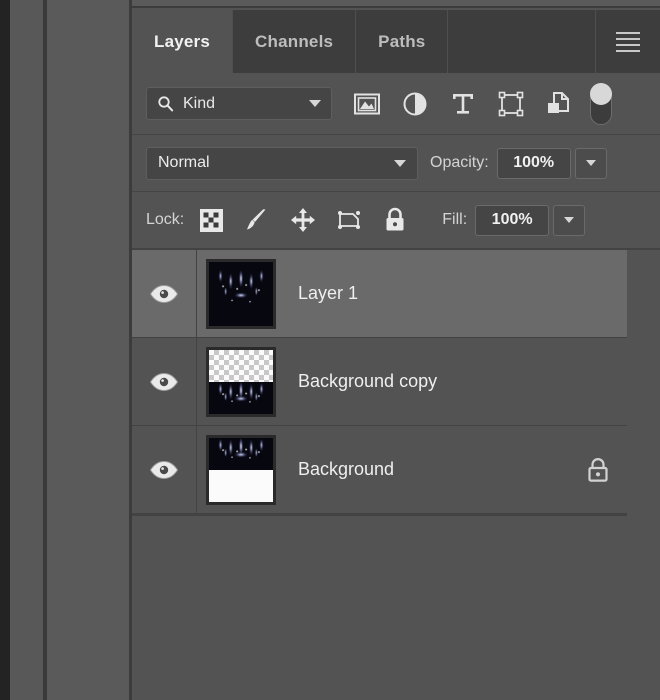  Describe the element at coordinates (166, 104) in the screenshot. I see `search-icon` at that location.